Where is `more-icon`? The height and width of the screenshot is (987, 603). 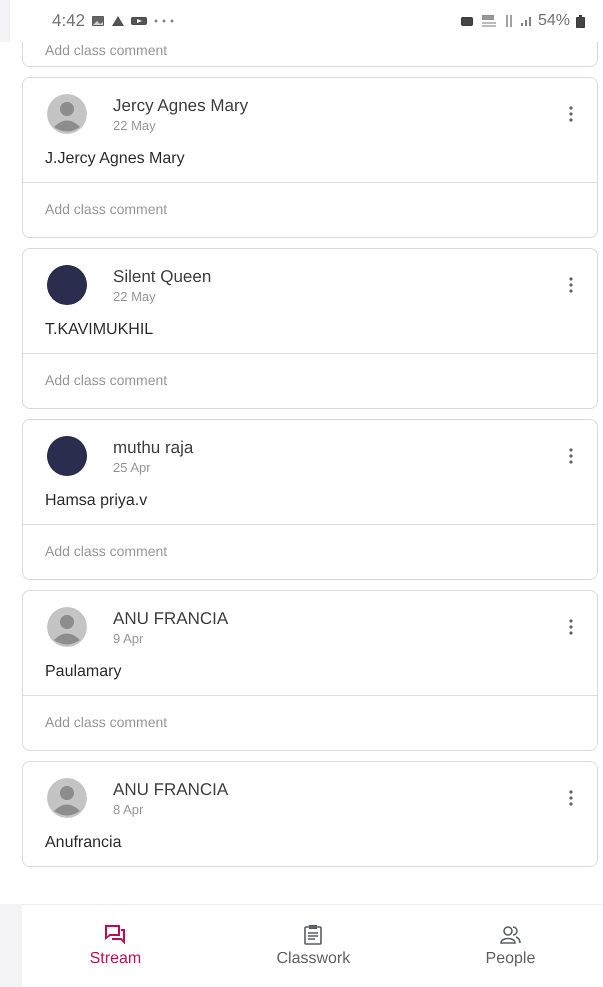 more-icon is located at coordinates (164, 21).